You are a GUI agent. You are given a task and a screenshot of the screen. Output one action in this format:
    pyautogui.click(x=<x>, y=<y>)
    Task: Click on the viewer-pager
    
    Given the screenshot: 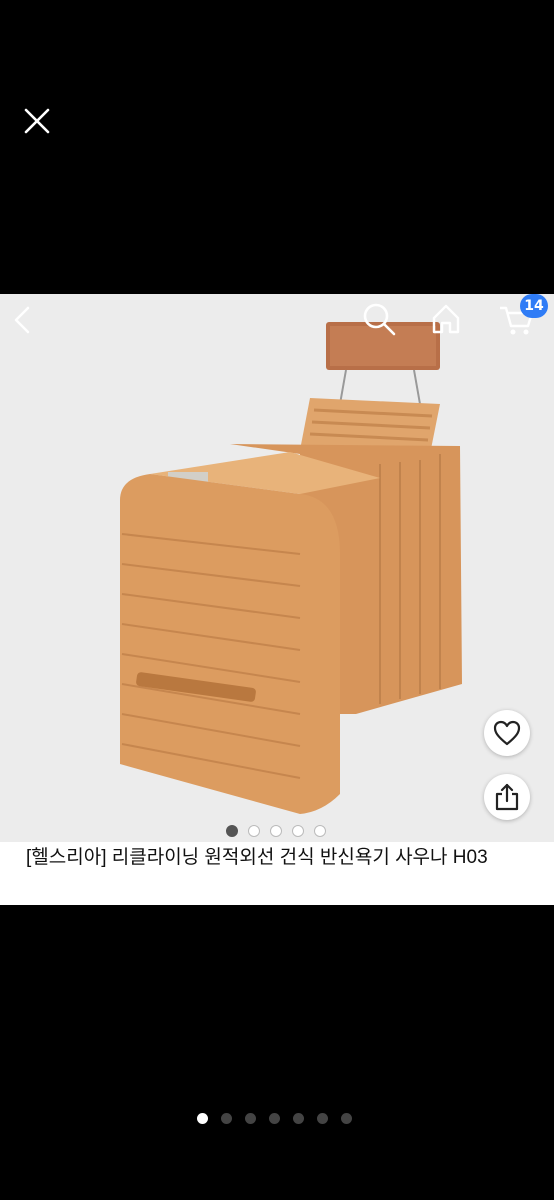 What is the action you would take?
    pyautogui.click(x=274, y=1118)
    